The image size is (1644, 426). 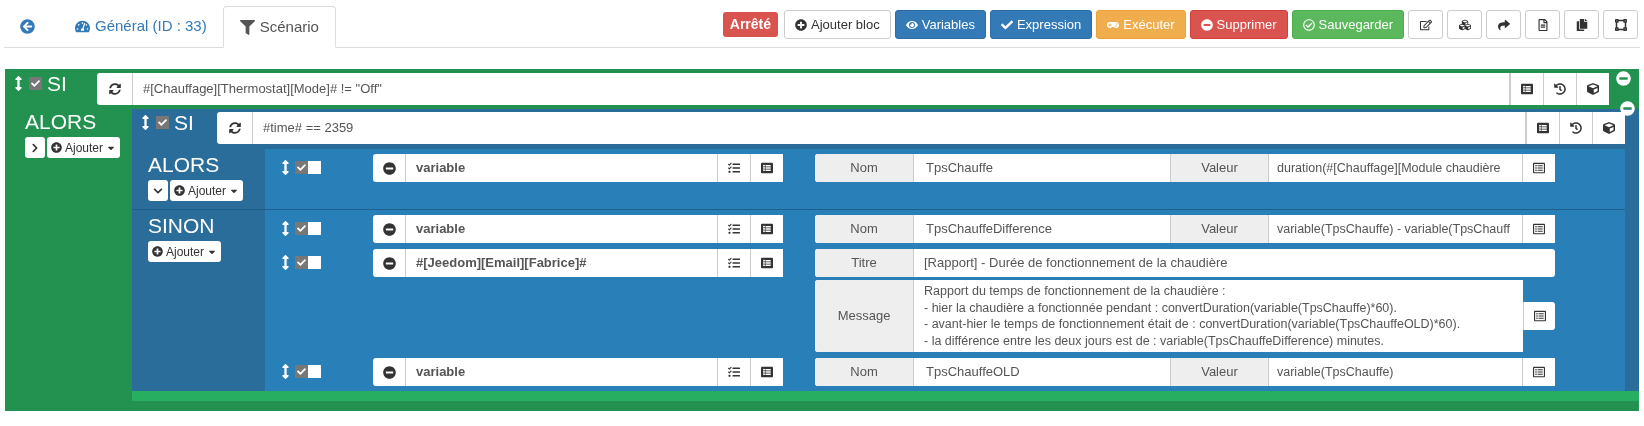 What do you see at coordinates (1041, 24) in the screenshot?
I see `toolbar-button: Expression` at bounding box center [1041, 24].